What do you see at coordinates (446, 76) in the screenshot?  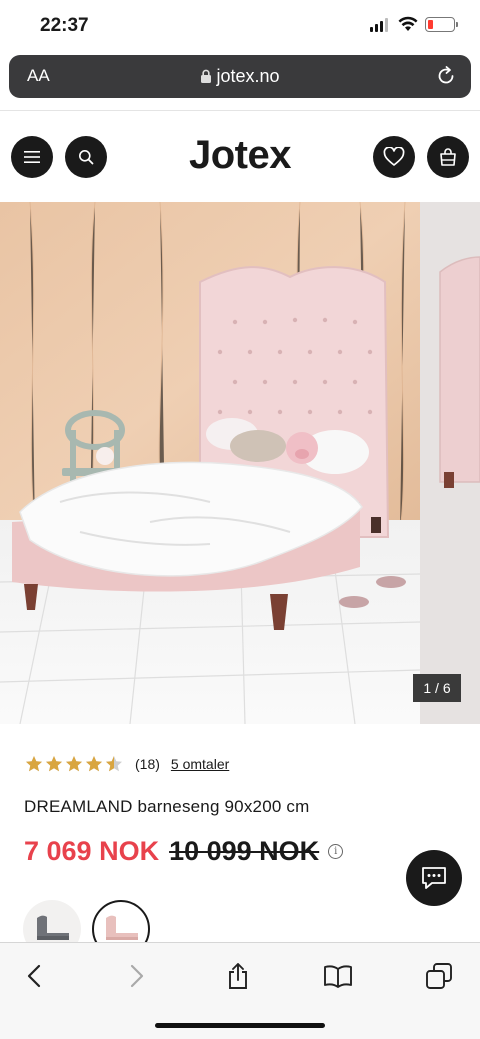 I see `reload-icon` at bounding box center [446, 76].